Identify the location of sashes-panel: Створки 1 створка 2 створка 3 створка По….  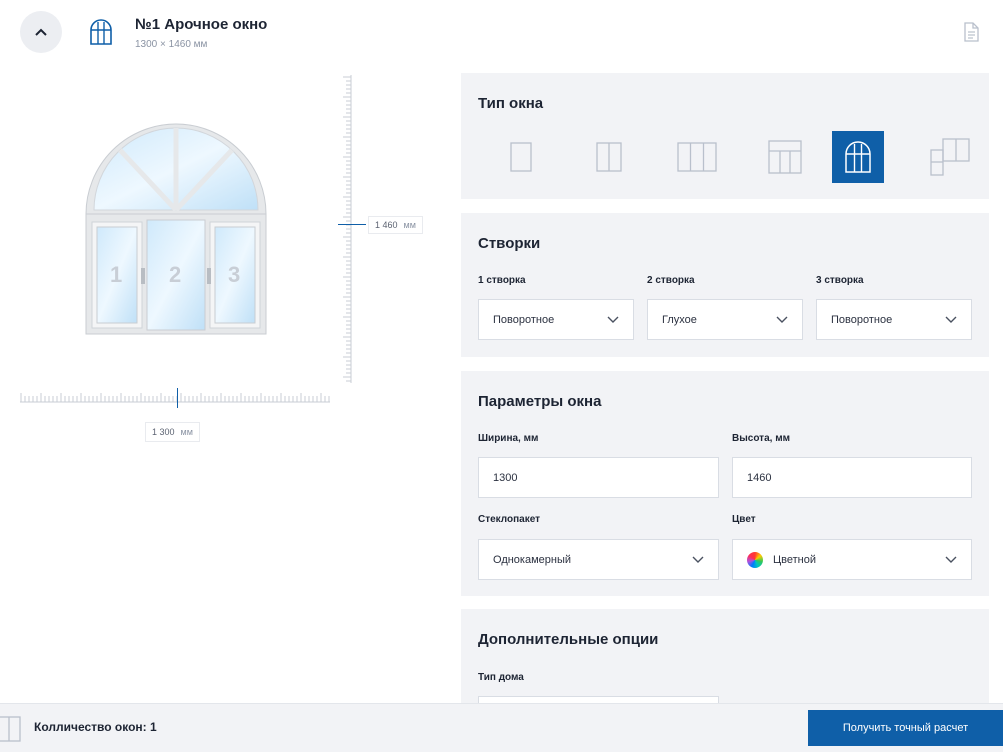
(725, 285).